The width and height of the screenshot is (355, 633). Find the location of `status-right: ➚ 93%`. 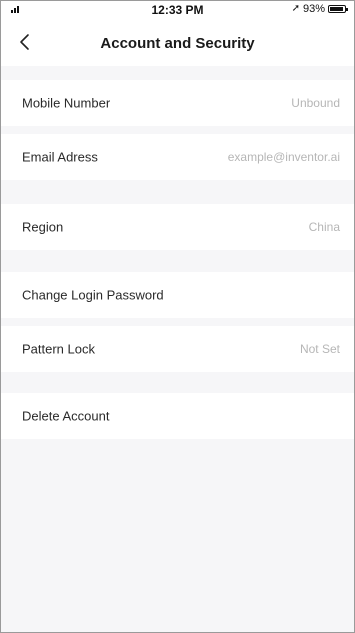

status-right: ➚ 93% is located at coordinates (319, 9).